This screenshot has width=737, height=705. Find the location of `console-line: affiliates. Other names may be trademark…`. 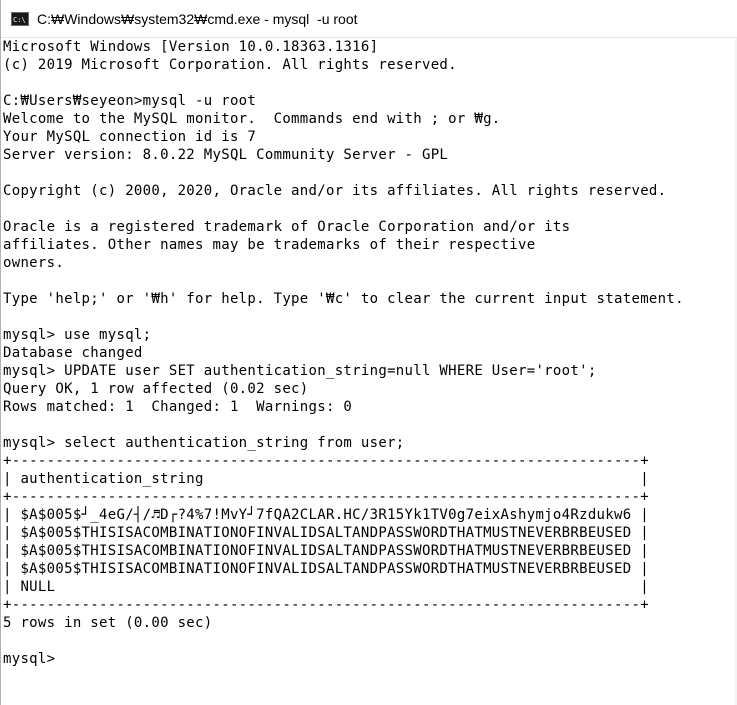

console-line: affiliates. Other names may be trademark… is located at coordinates (269, 245).